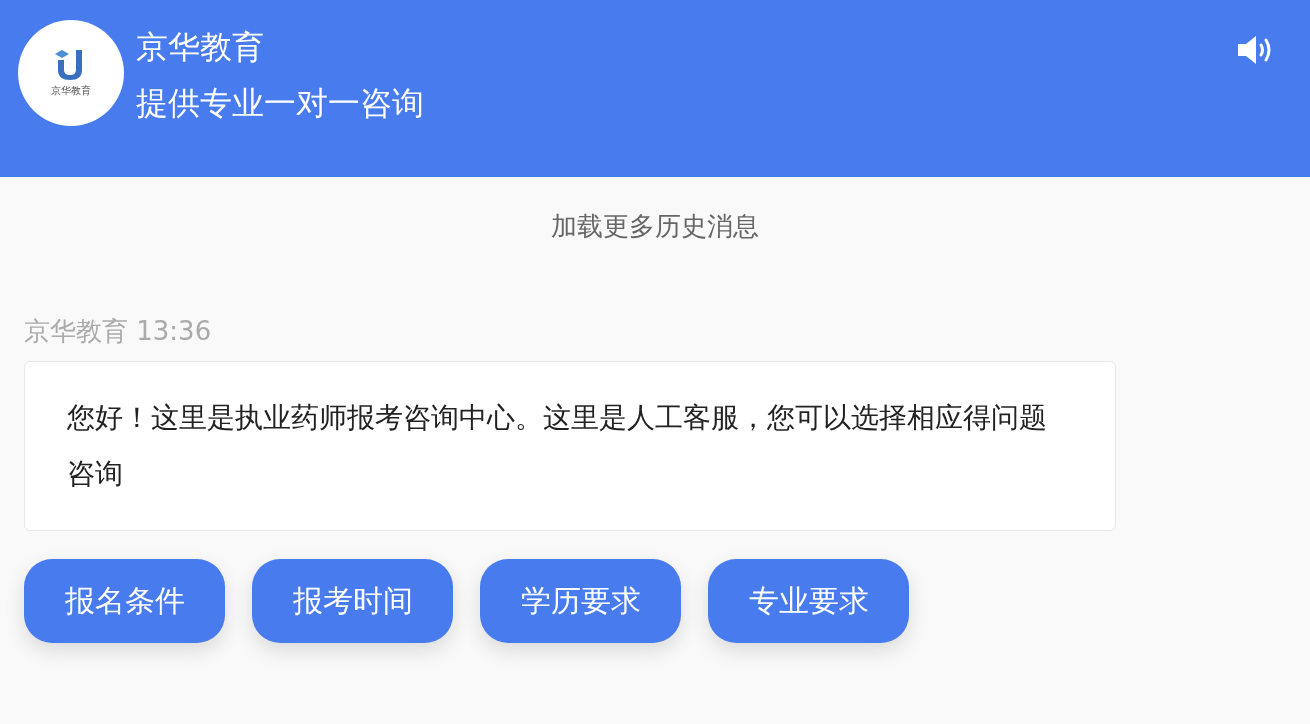  Describe the element at coordinates (118, 331) in the screenshot. I see `message-sender-time: 京华教育 13:36` at that location.